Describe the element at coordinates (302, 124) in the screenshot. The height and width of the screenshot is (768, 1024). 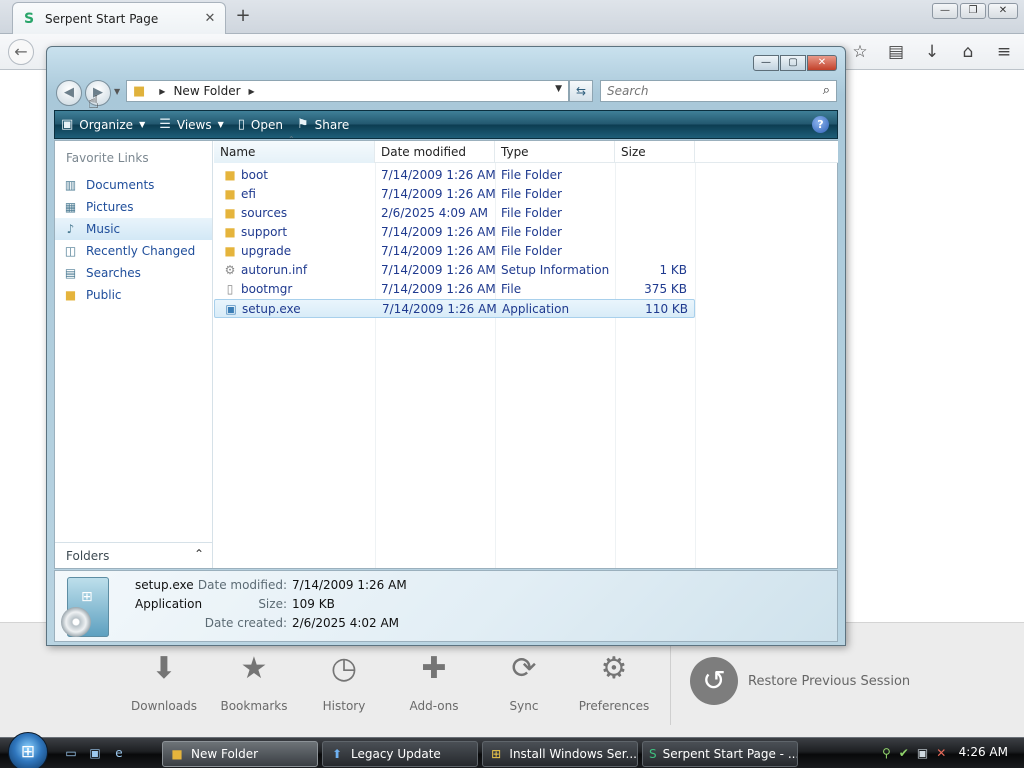
I see `share-icon: ⚑` at that location.